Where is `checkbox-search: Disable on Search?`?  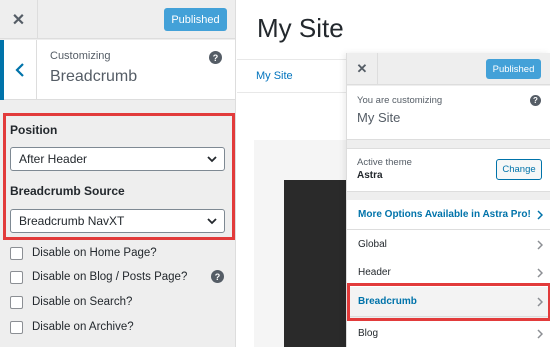
checkbox-search: Disable on Search? is located at coordinates (71, 302).